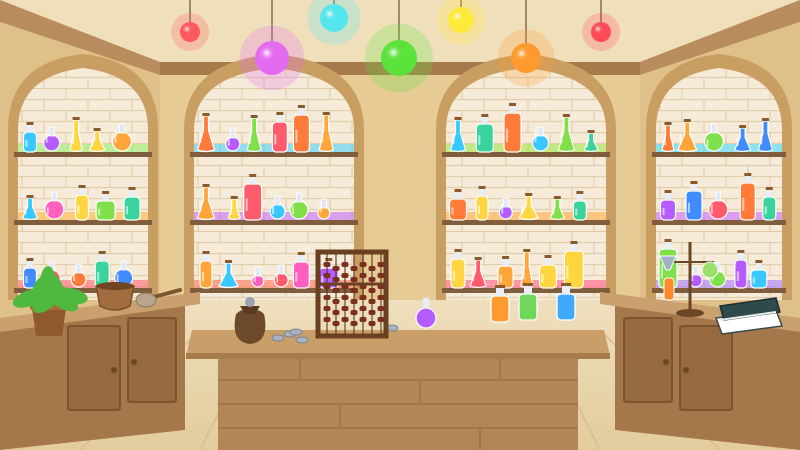  I want to click on alcove-brick-wall, so click(83, 184).